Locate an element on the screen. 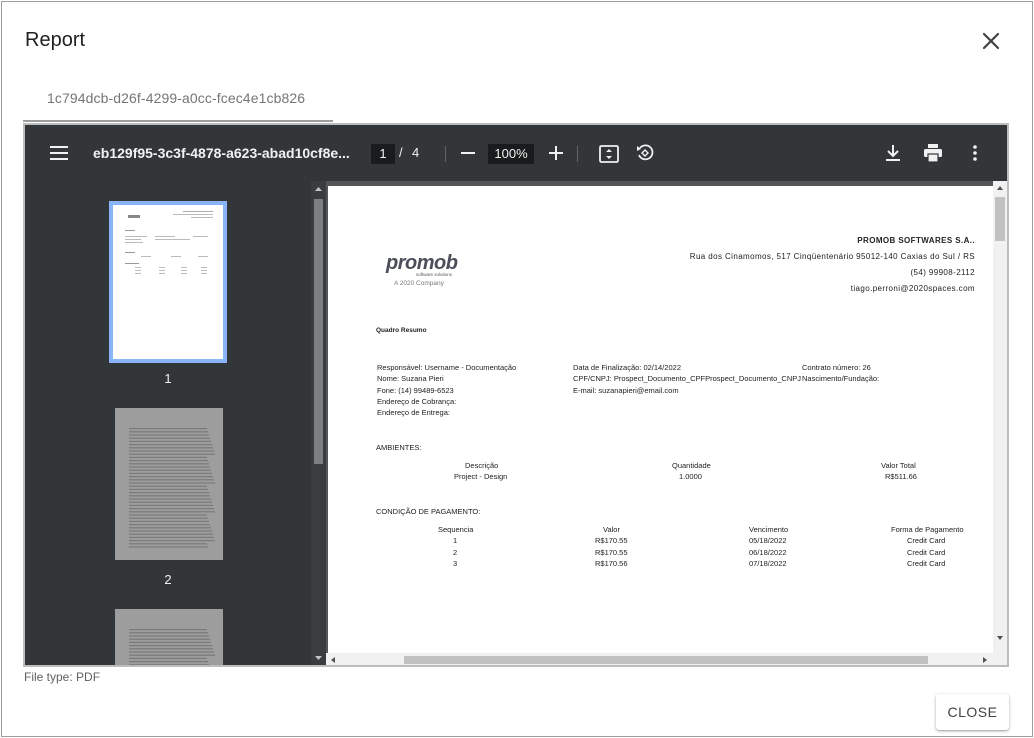 The height and width of the screenshot is (738, 1034). ambientes-title: AMBIENTES: is located at coordinates (399, 447).